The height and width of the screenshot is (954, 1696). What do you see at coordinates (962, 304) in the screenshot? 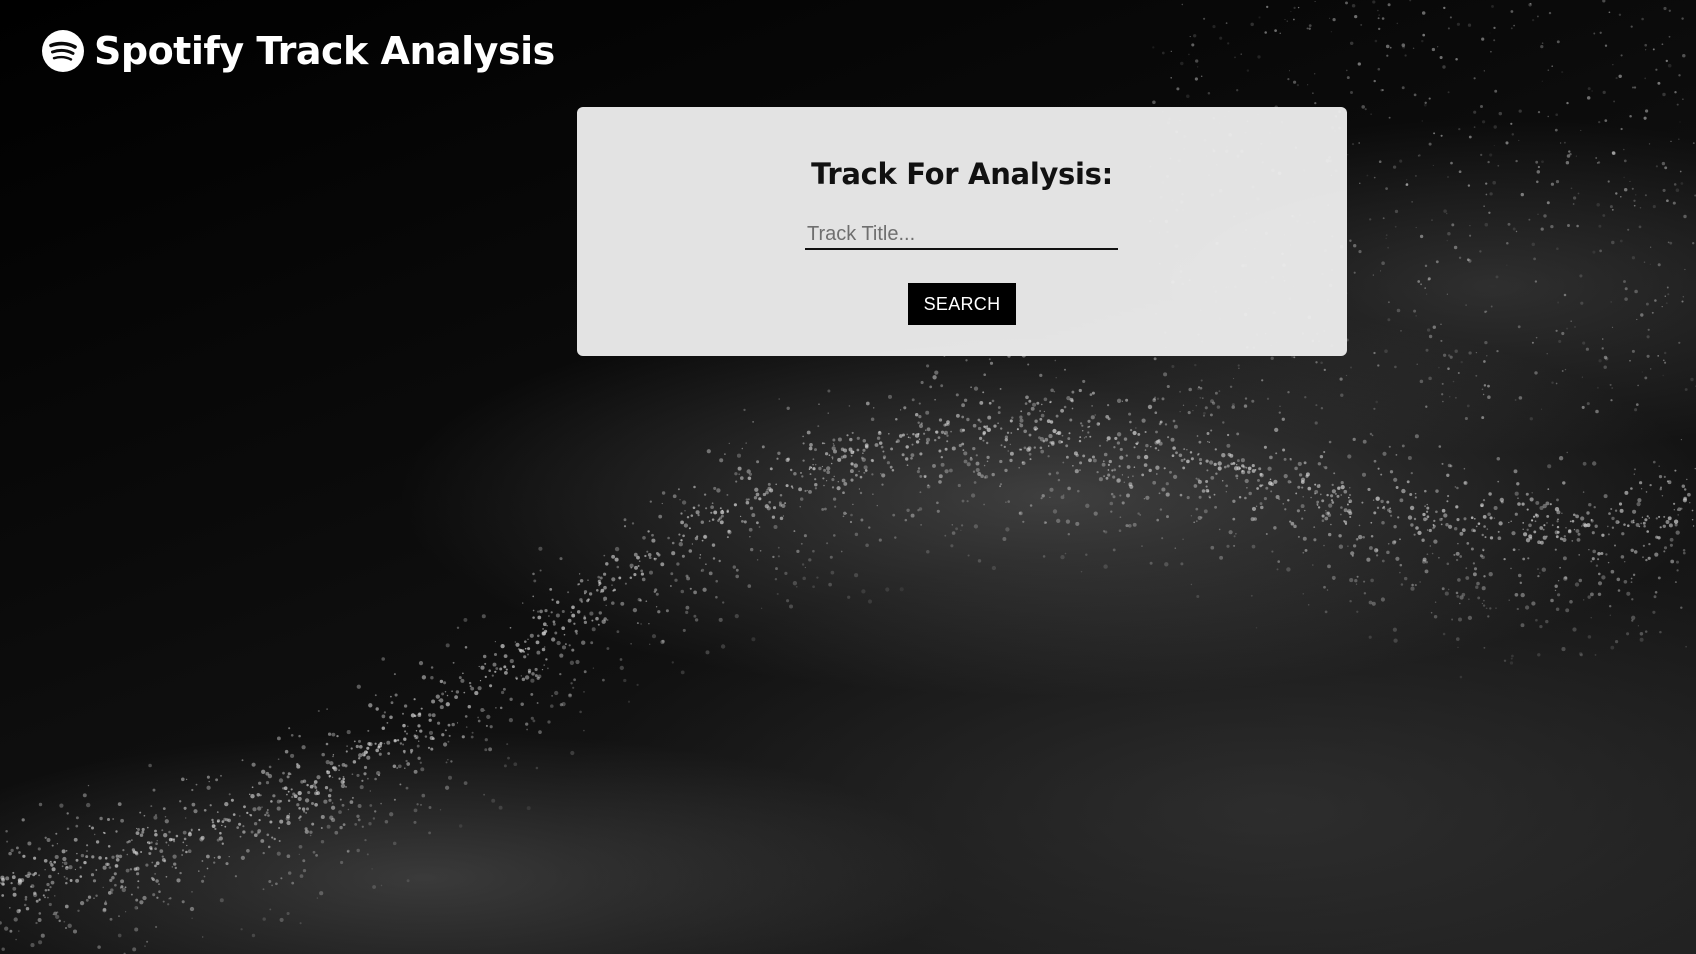
I see `search-button: SEARCH` at bounding box center [962, 304].